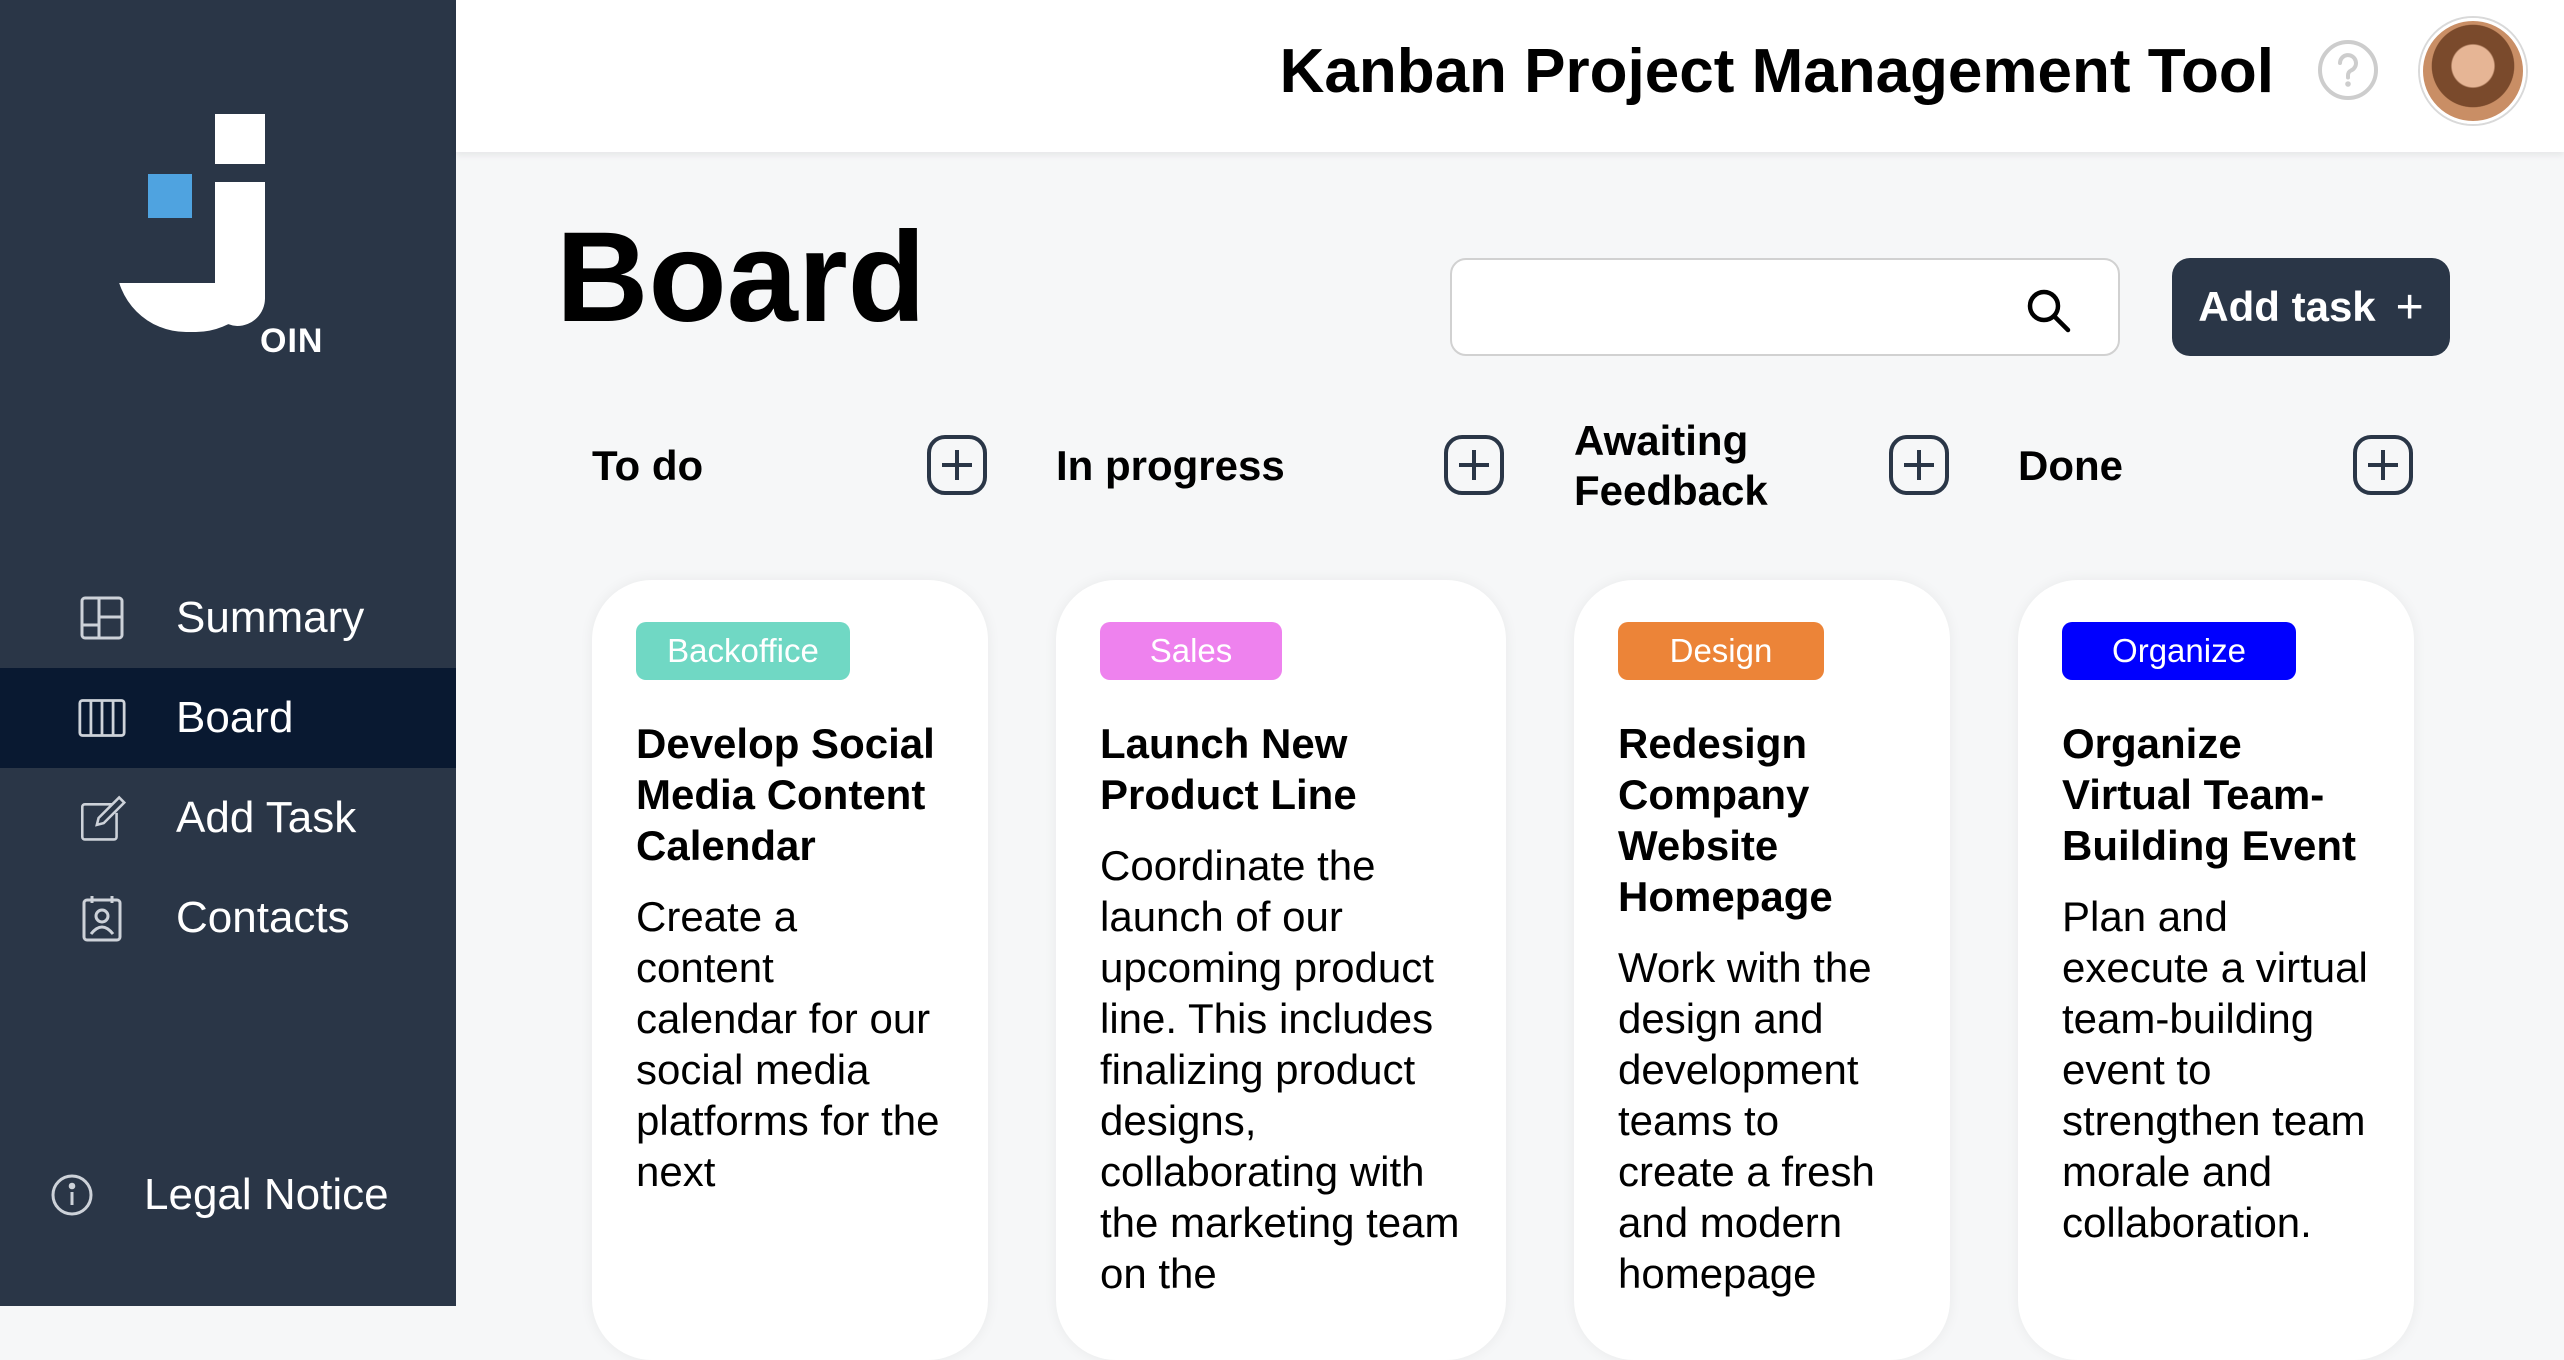 Image resolution: width=2564 pixels, height=1360 pixels. I want to click on sidebar-item-label: Contacts, so click(263, 917).